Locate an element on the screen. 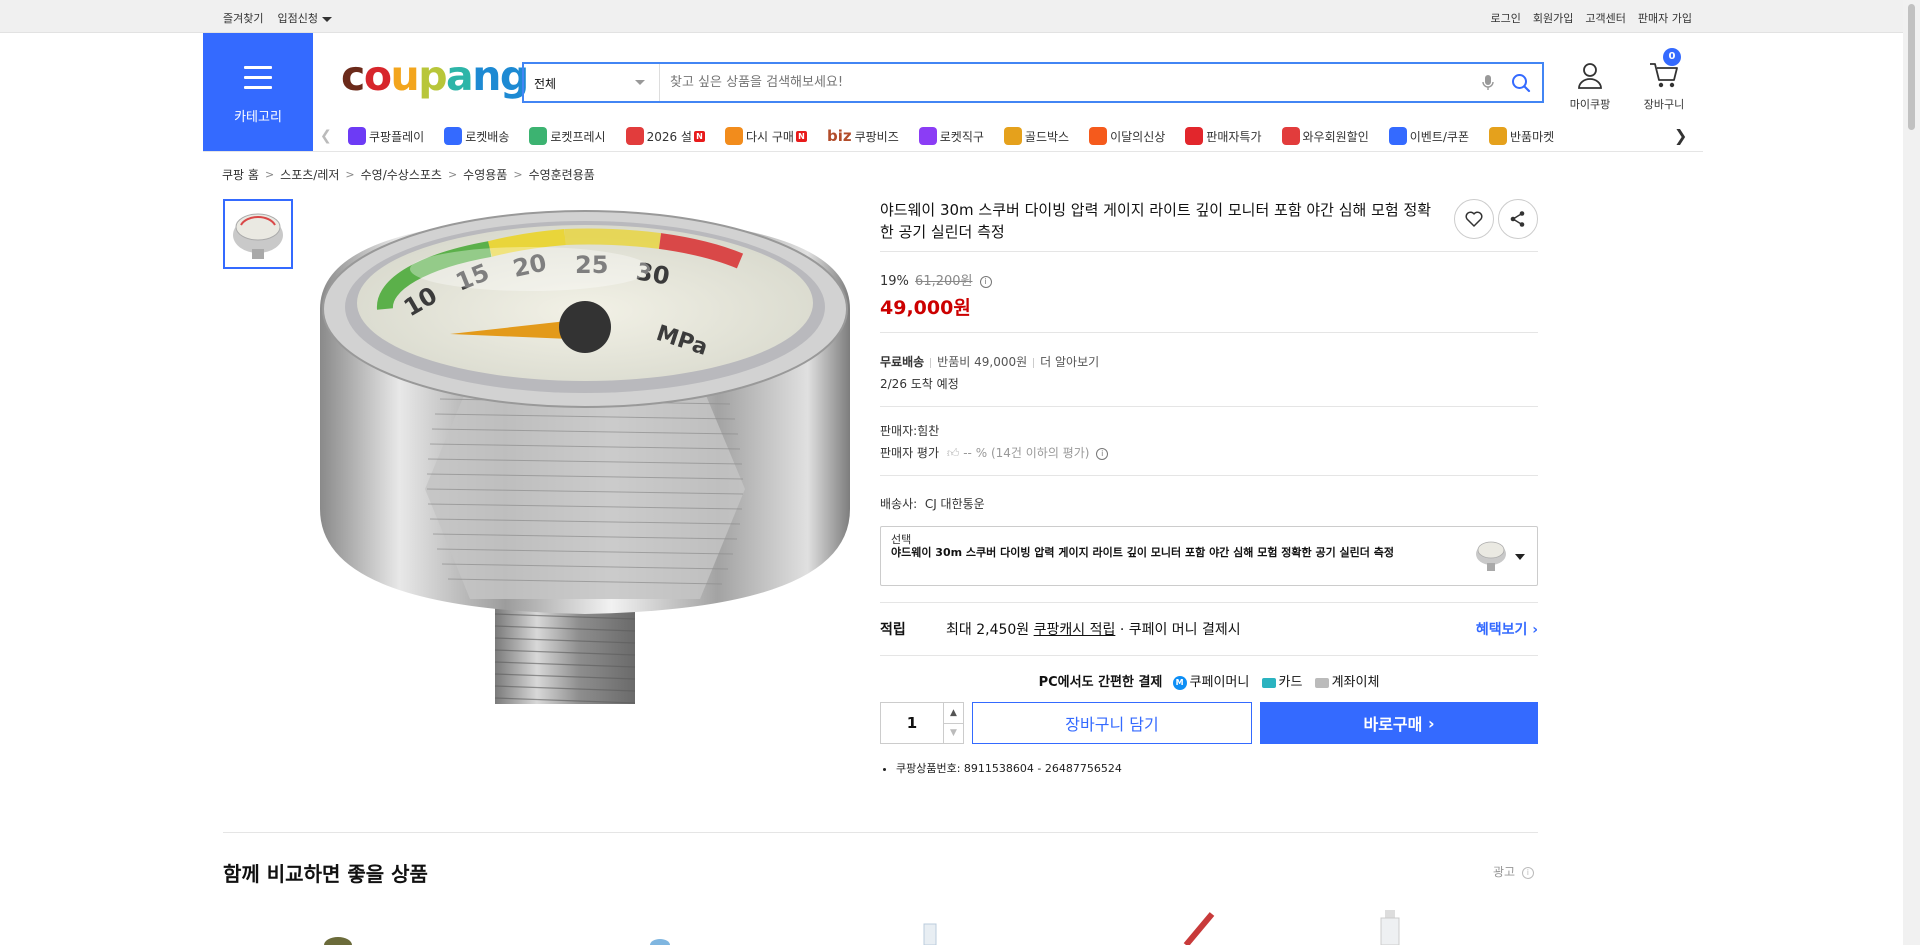  customer-center-link: 고객센터 is located at coordinates (1605, 18).